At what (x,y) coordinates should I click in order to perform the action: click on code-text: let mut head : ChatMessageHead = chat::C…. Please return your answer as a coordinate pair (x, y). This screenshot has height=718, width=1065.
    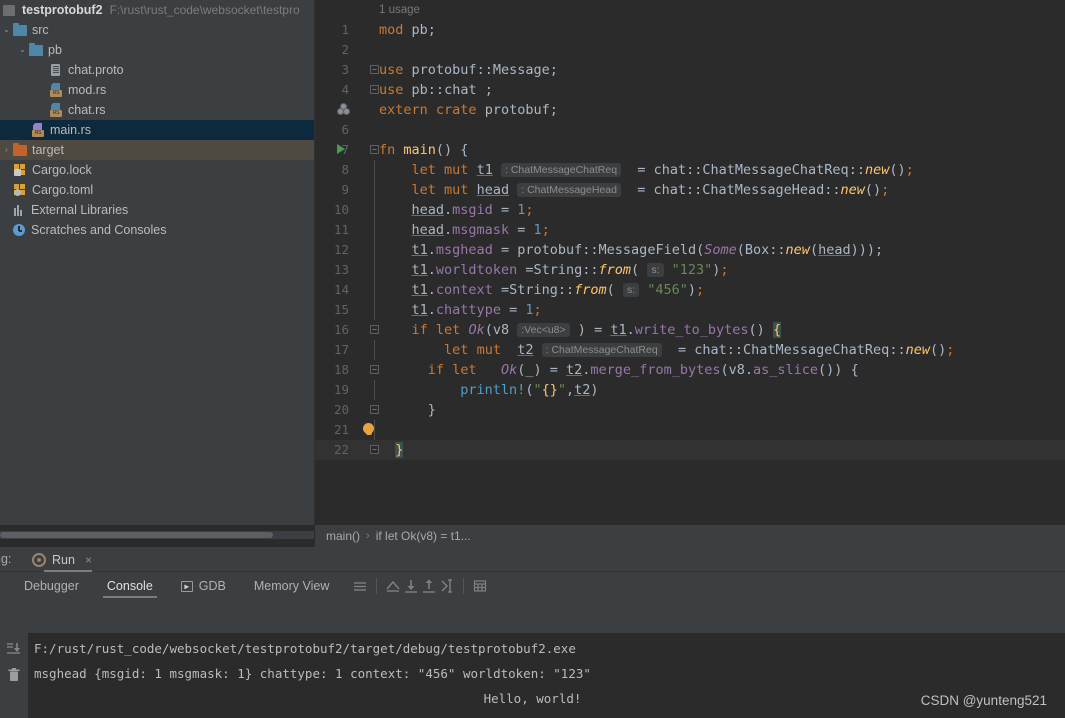
    Looking at the image, I should click on (650, 190).